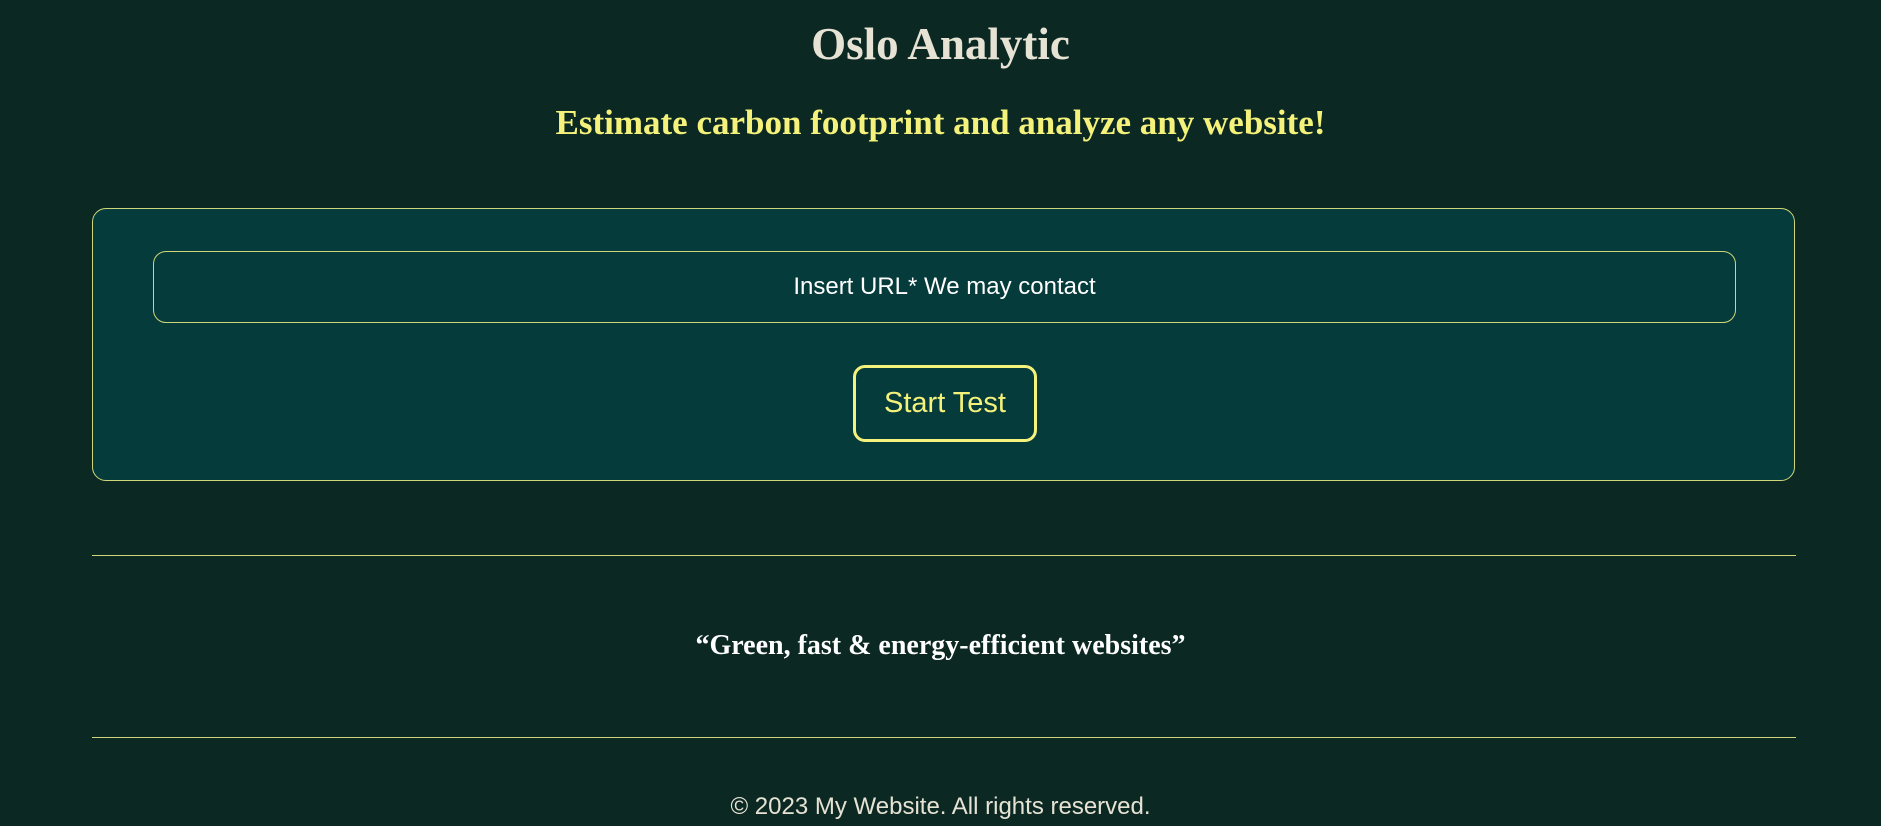  I want to click on url-input, so click(944, 287).